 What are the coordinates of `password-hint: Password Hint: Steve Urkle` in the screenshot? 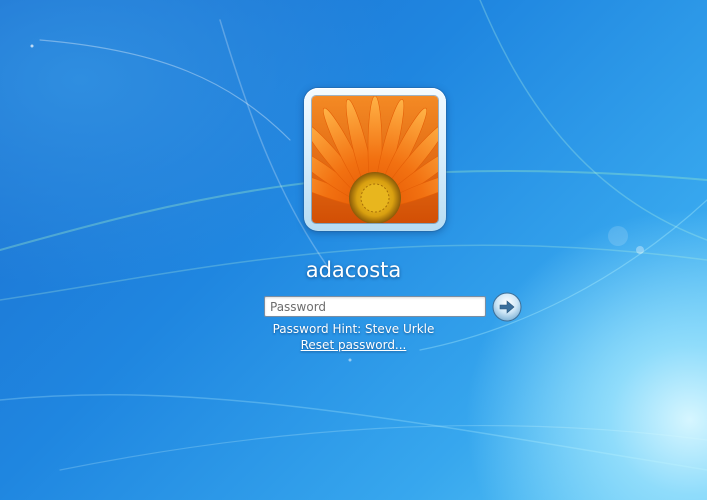 It's located at (353, 329).